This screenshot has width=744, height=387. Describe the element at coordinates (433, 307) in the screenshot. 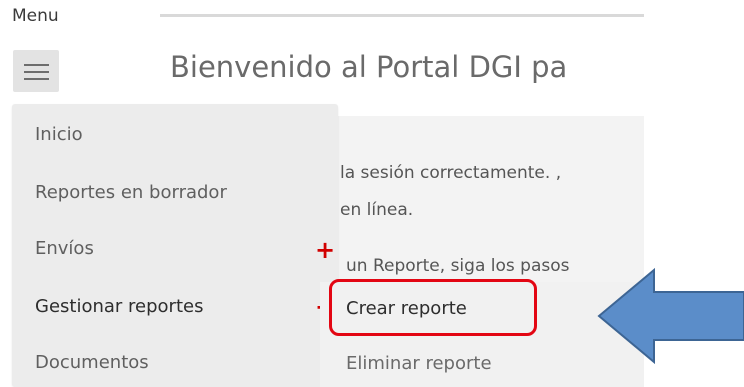

I see `highlight-box` at that location.